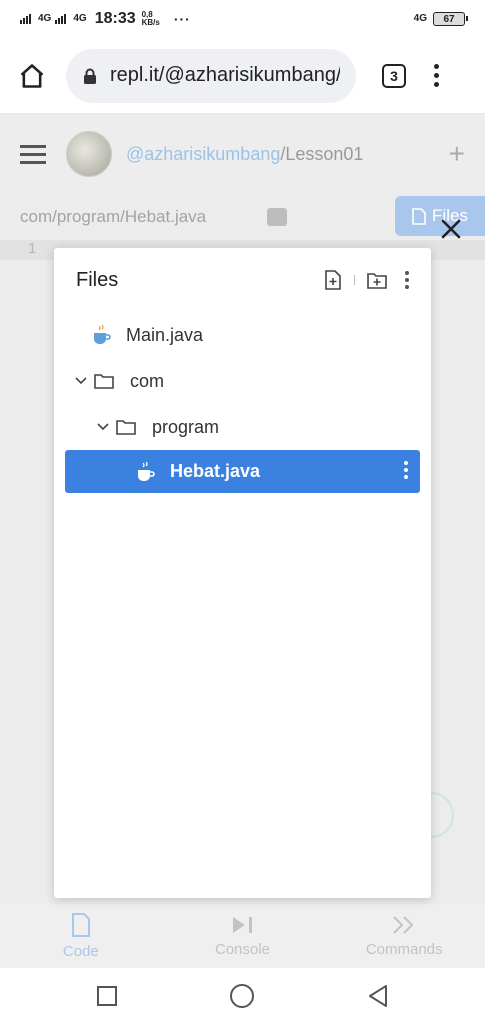 The height and width of the screenshot is (1024, 485). What do you see at coordinates (377, 280) in the screenshot?
I see `new-folder-icon` at bounding box center [377, 280].